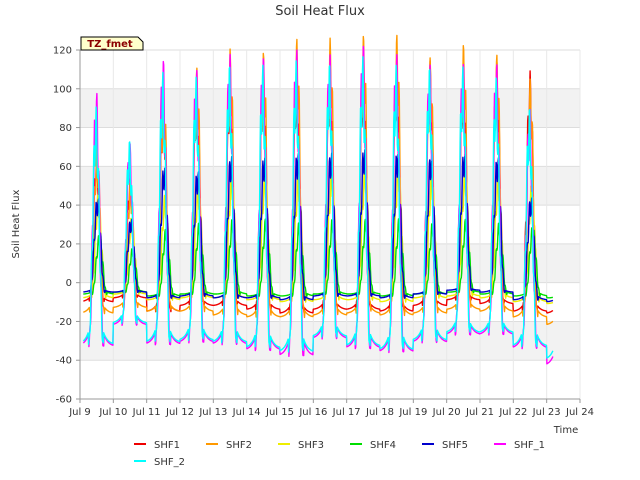 Image resolution: width=640 pixels, height=480 pixels. What do you see at coordinates (455, 445) in the screenshot?
I see `legend-label: SHF5` at bounding box center [455, 445].